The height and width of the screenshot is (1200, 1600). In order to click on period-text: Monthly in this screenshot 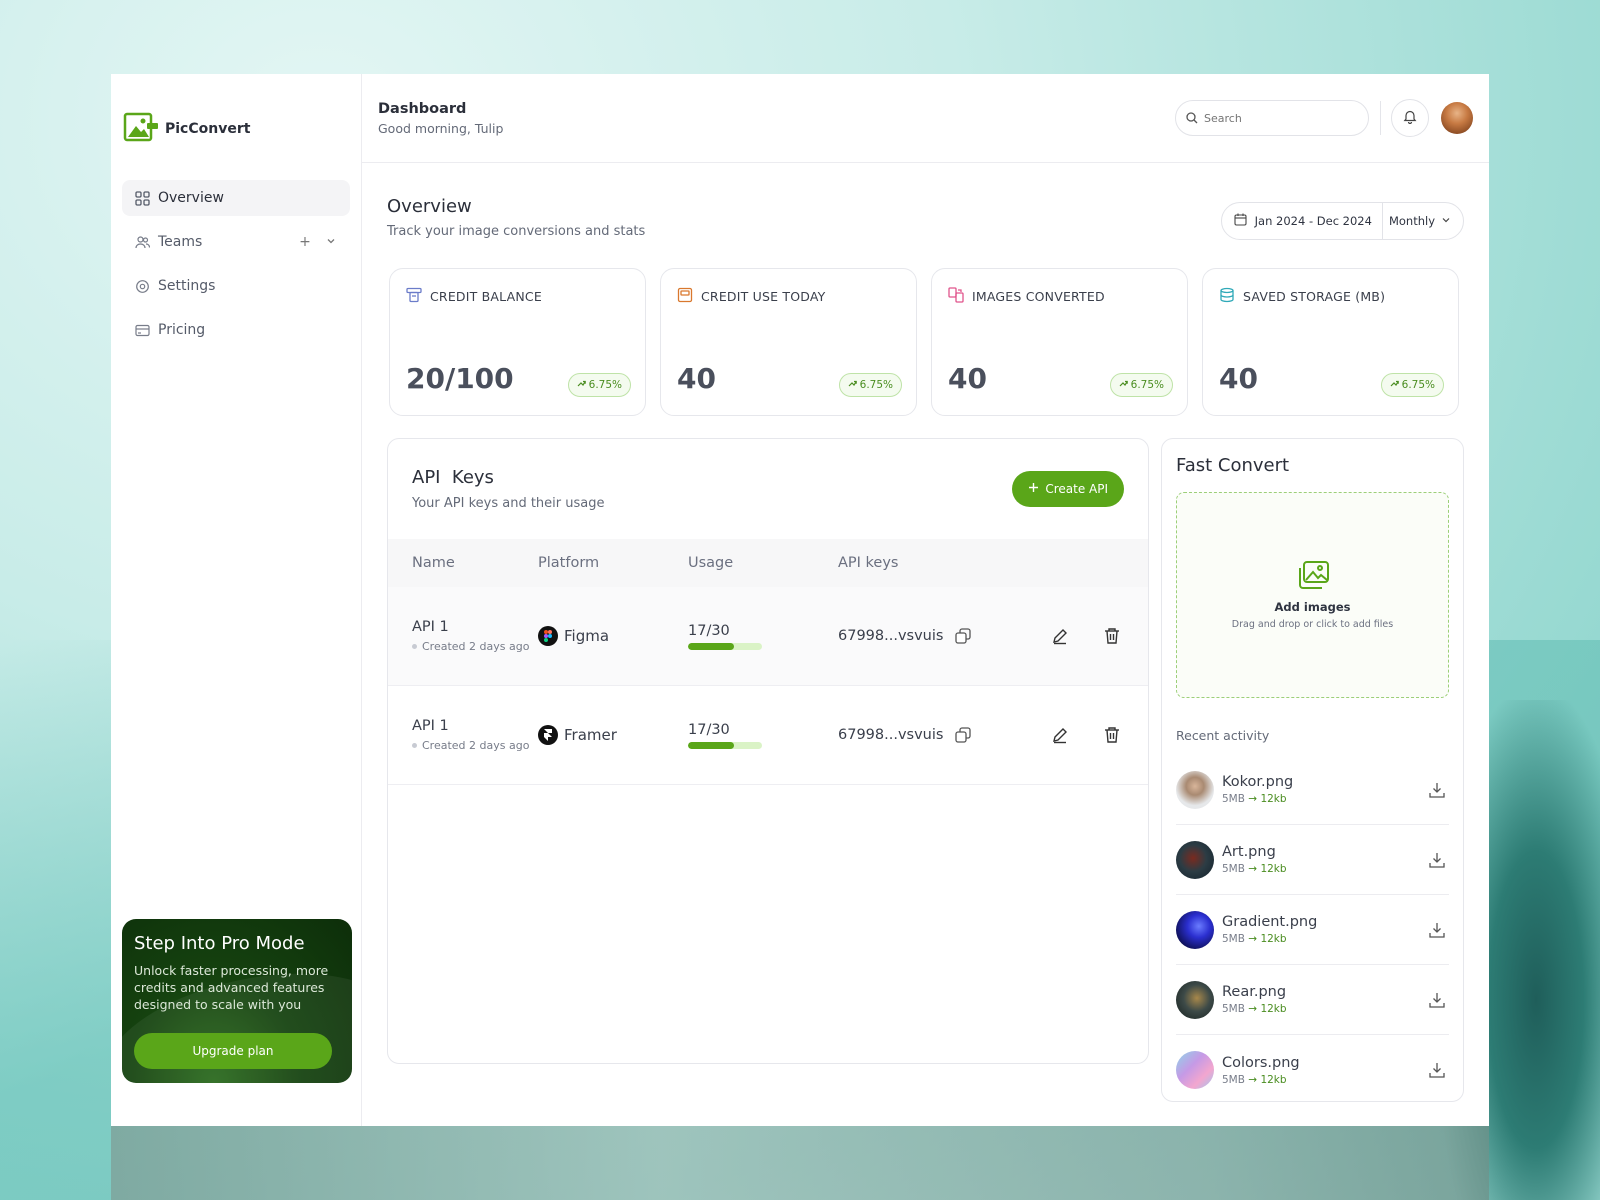, I will do `click(1411, 221)`.